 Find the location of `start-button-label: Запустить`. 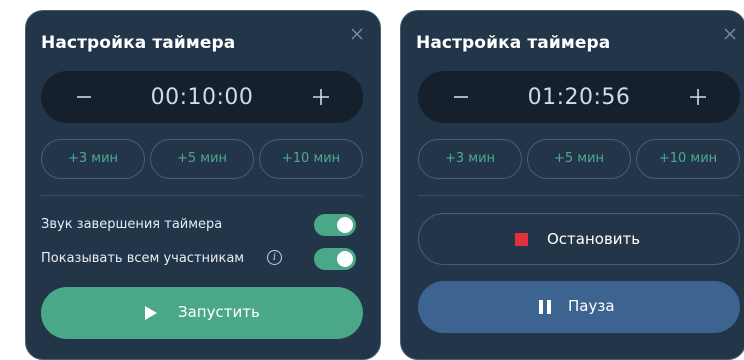

start-button-label: Запустить is located at coordinates (219, 312).